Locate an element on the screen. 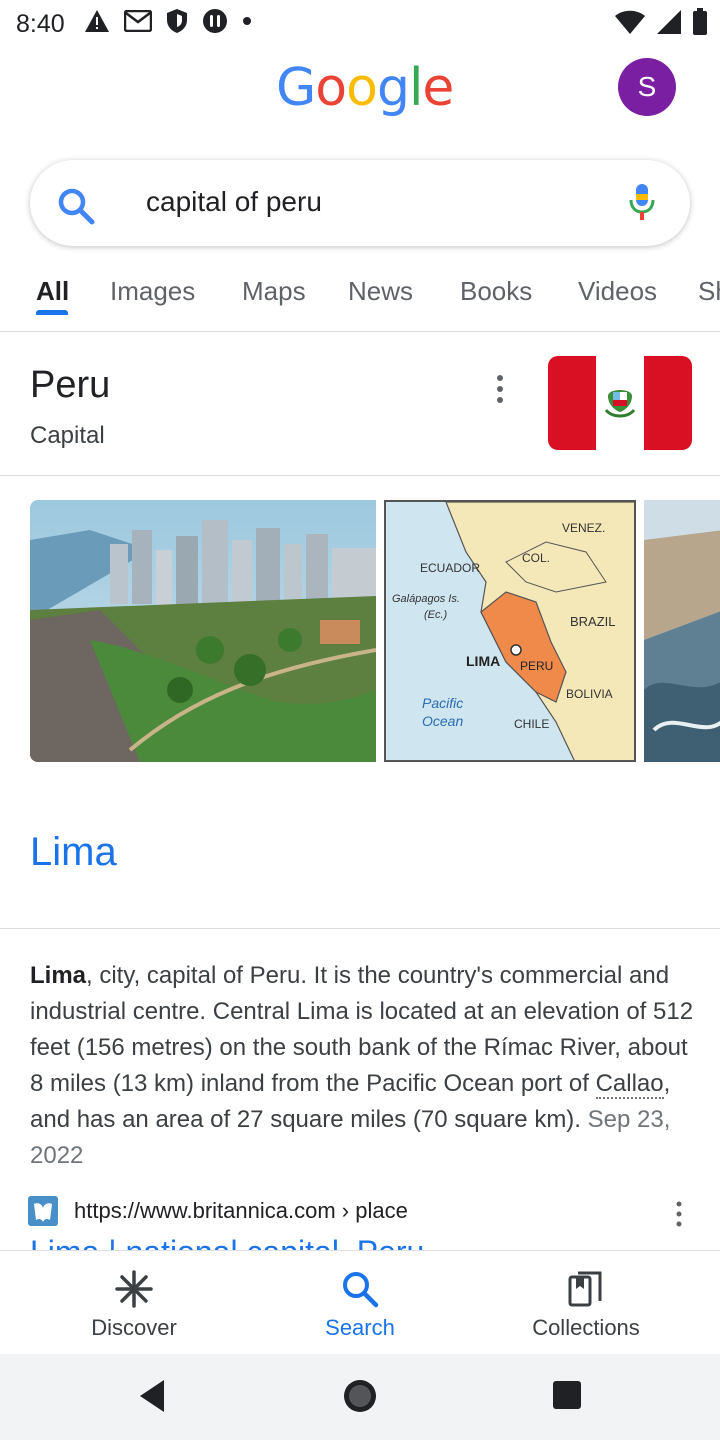 This screenshot has width=720, height=1440. logo-letter: G is located at coordinates (296, 88).